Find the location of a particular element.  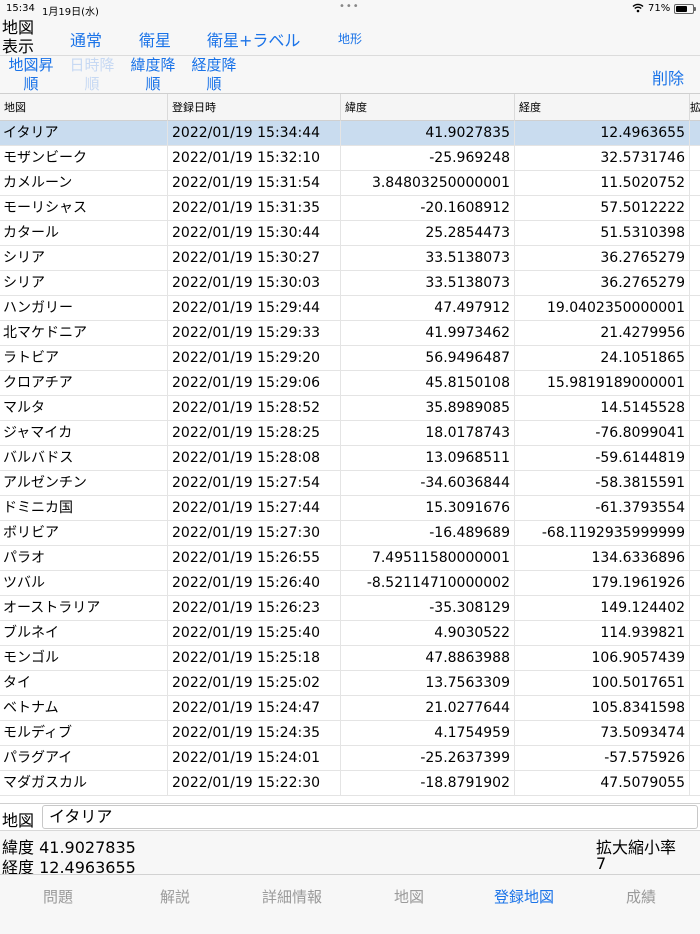

cell-registered-date: 2022/01/19 15:29:20 is located at coordinates (254, 358).